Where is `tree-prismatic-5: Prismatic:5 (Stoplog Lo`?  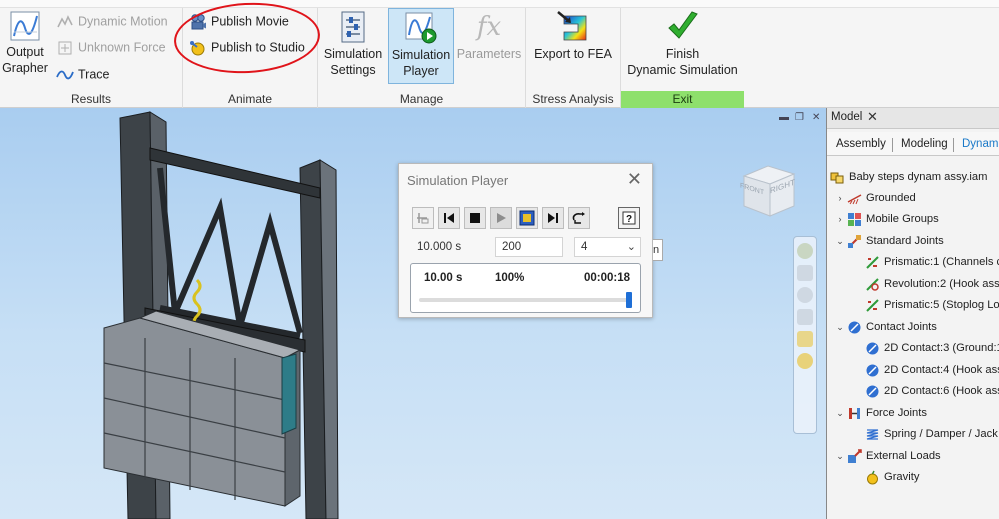 tree-prismatic-5: Prismatic:5 (Stoplog Lo is located at coordinates (932, 305).